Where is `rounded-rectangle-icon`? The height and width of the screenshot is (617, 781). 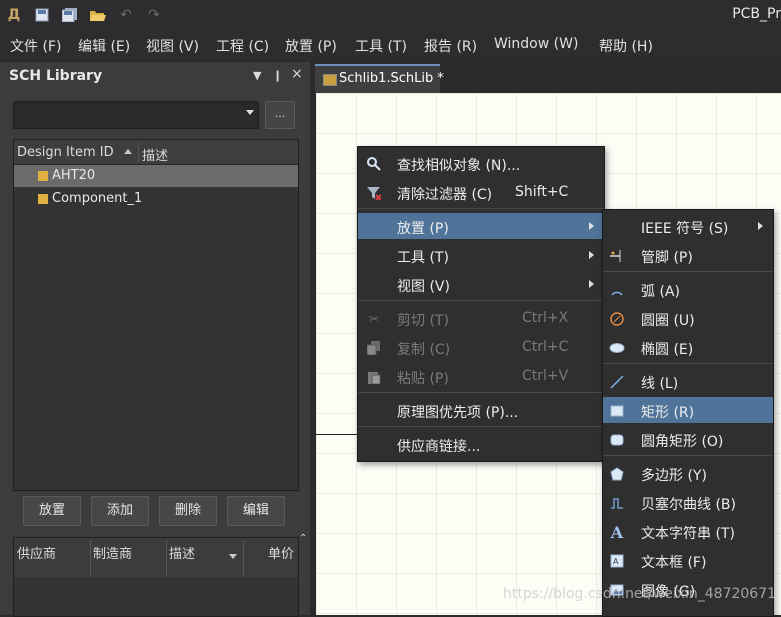 rounded-rectangle-icon is located at coordinates (617, 440).